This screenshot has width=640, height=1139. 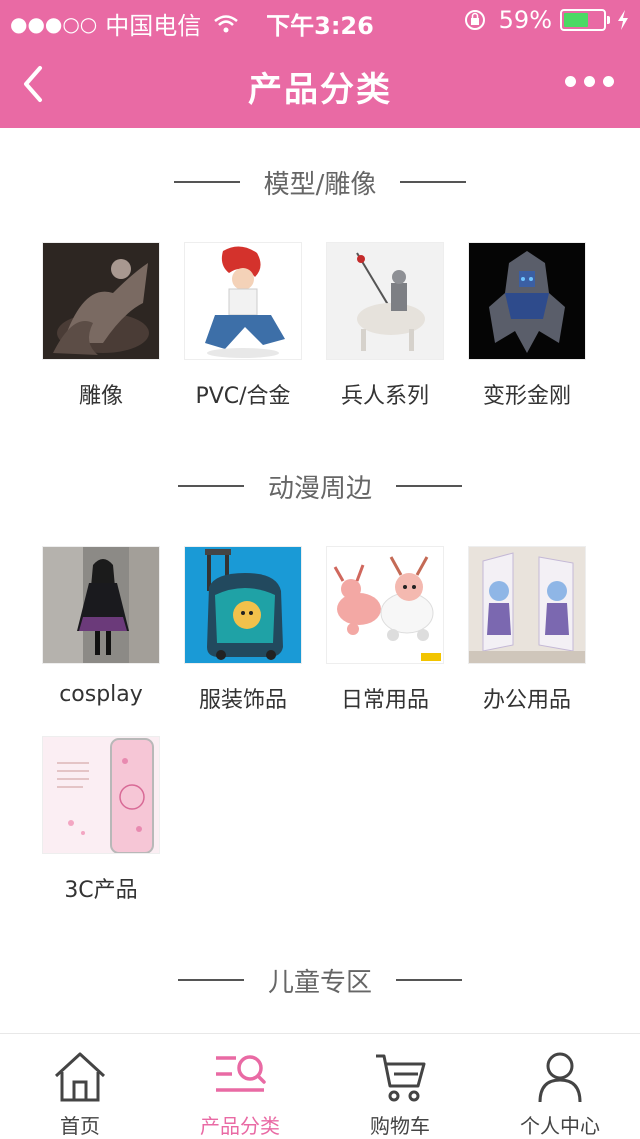 I want to click on bottom-tab-bar: 首页 产品分类 购物车 个人中心, so click(x=320, y=1085).